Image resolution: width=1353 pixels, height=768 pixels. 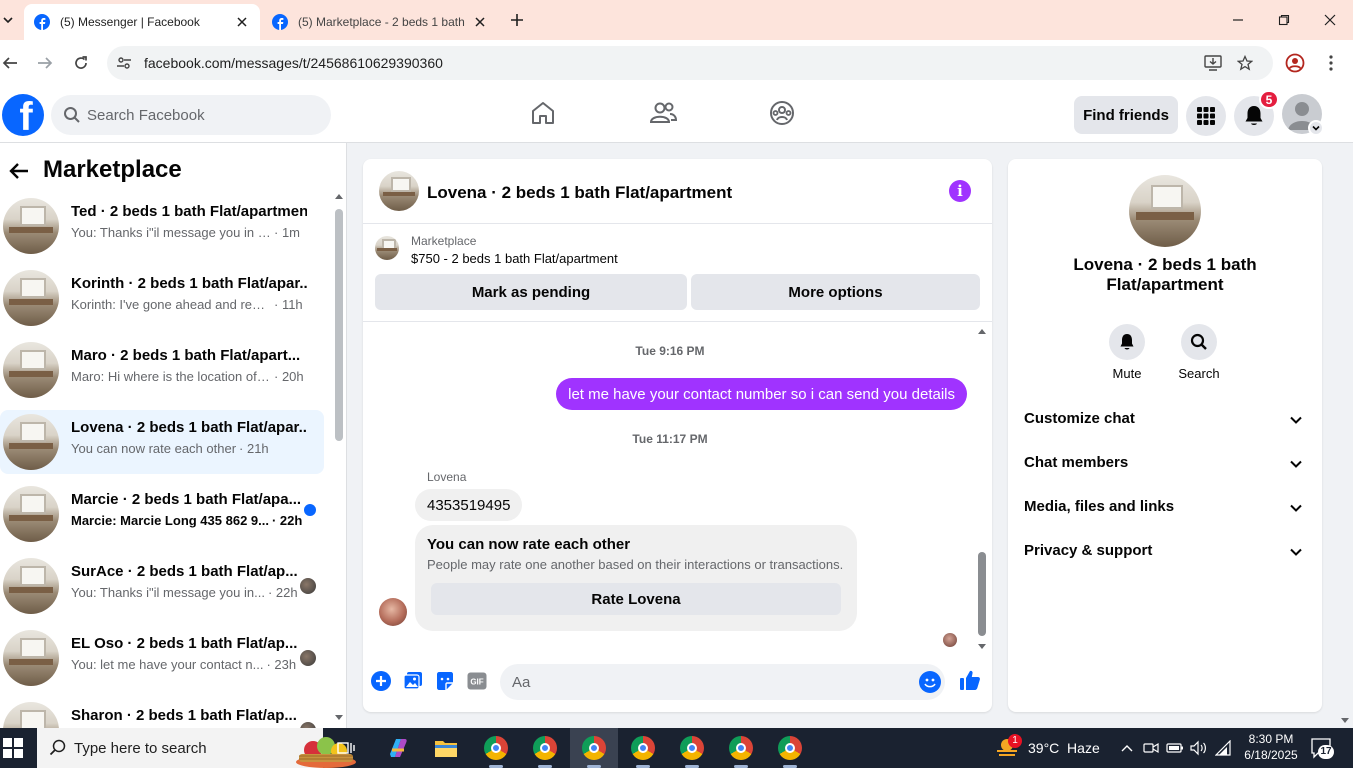 What do you see at coordinates (1199, 373) in the screenshot?
I see `search-label: Search` at bounding box center [1199, 373].